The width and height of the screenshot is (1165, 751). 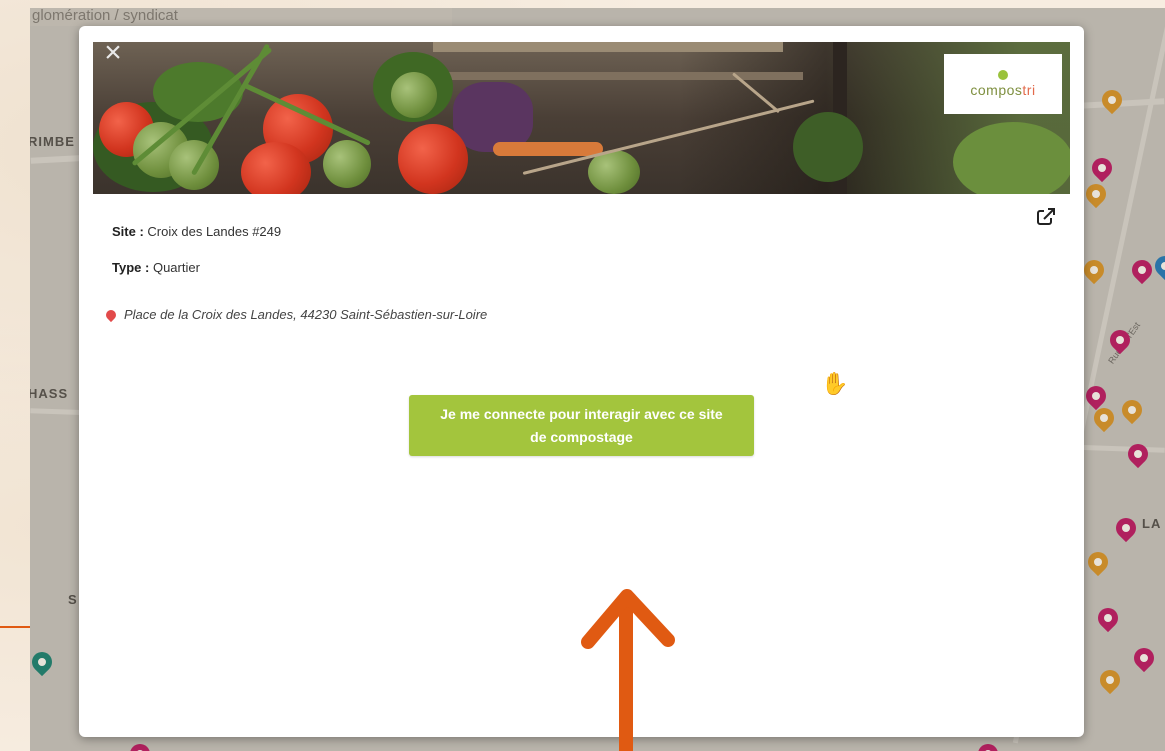 I want to click on external-link-icon, so click(x=1046, y=217).